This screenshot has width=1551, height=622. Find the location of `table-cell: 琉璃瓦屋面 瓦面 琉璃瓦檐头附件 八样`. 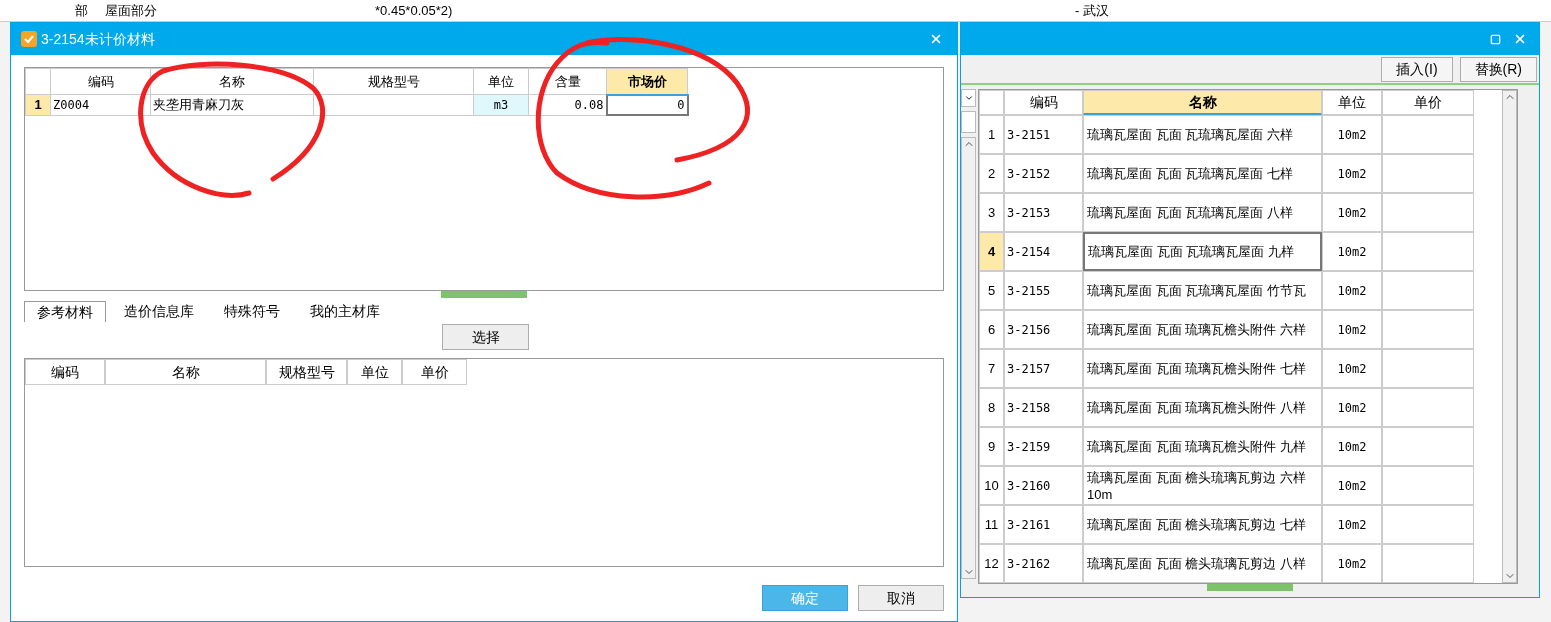

table-cell: 琉璃瓦屋面 瓦面 琉璃瓦檐头附件 八样 is located at coordinates (1202, 407).